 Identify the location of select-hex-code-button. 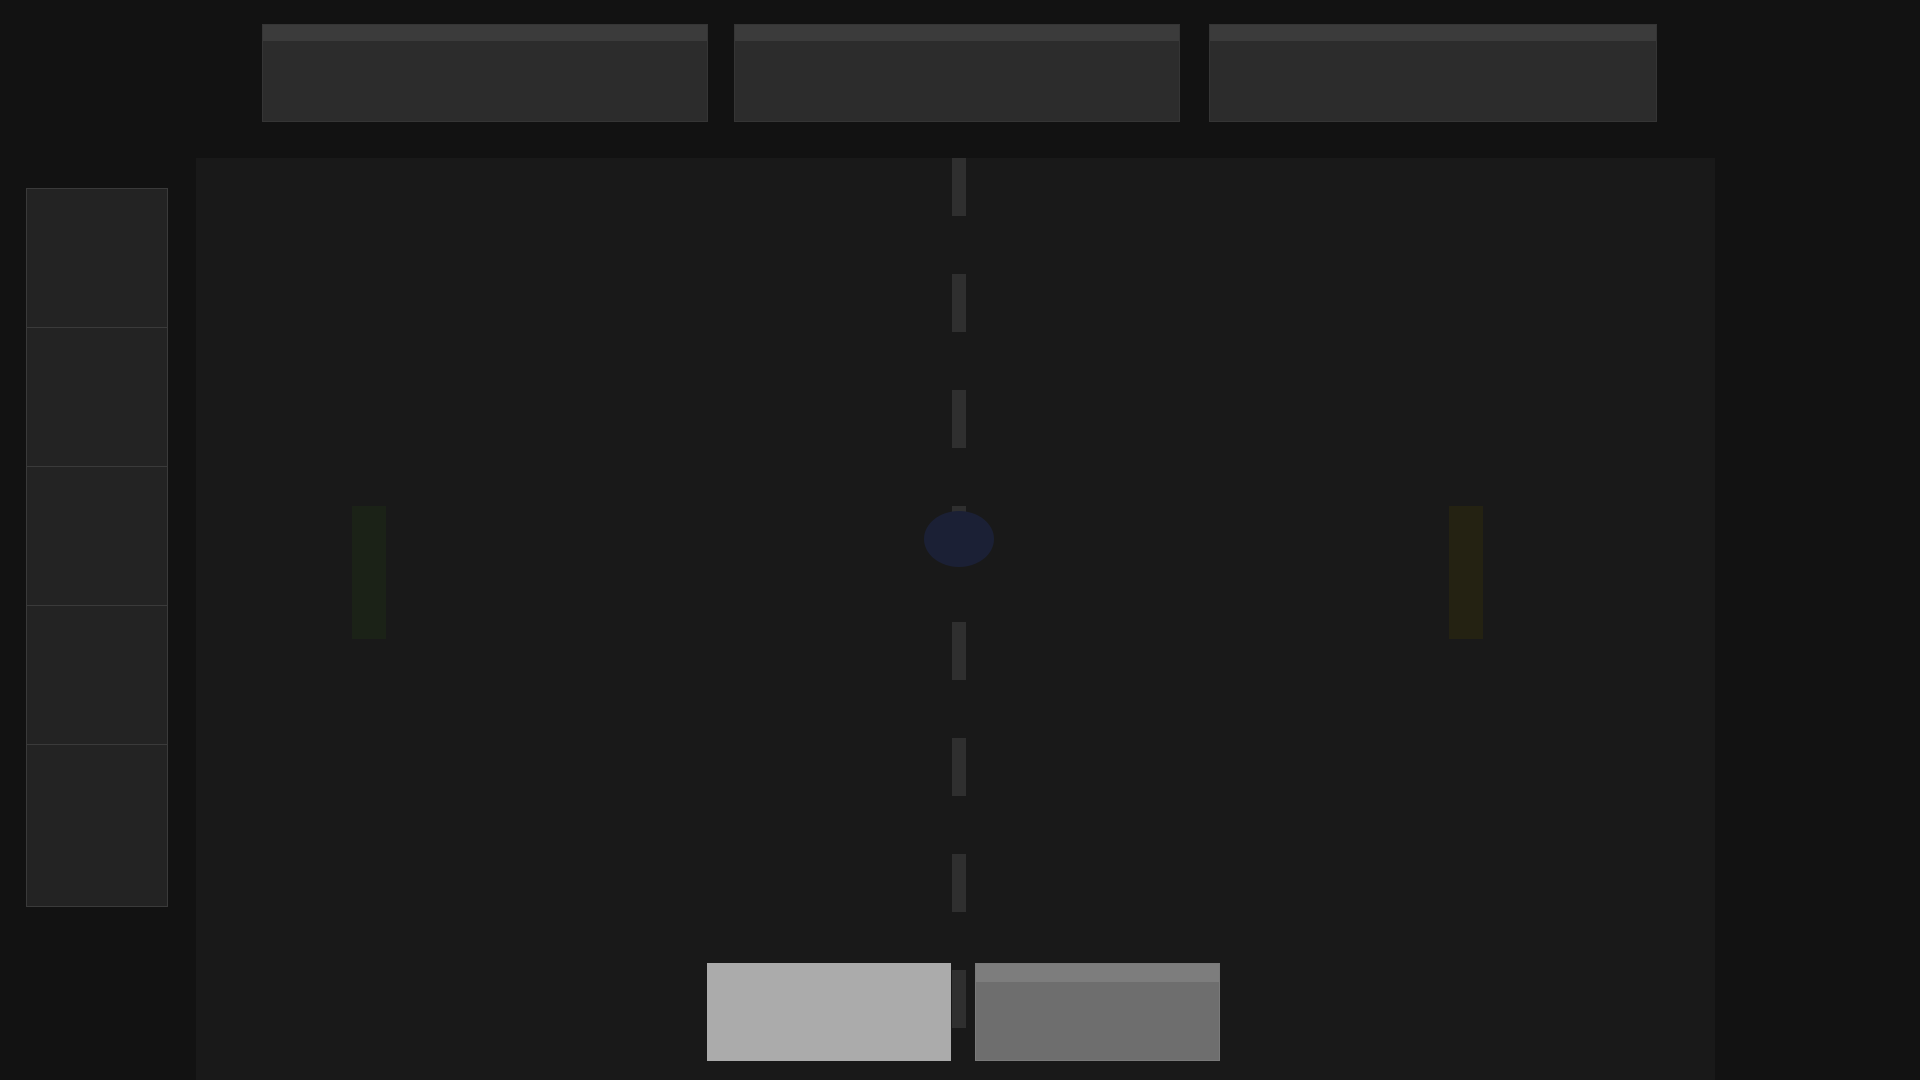
(1097, 1012).